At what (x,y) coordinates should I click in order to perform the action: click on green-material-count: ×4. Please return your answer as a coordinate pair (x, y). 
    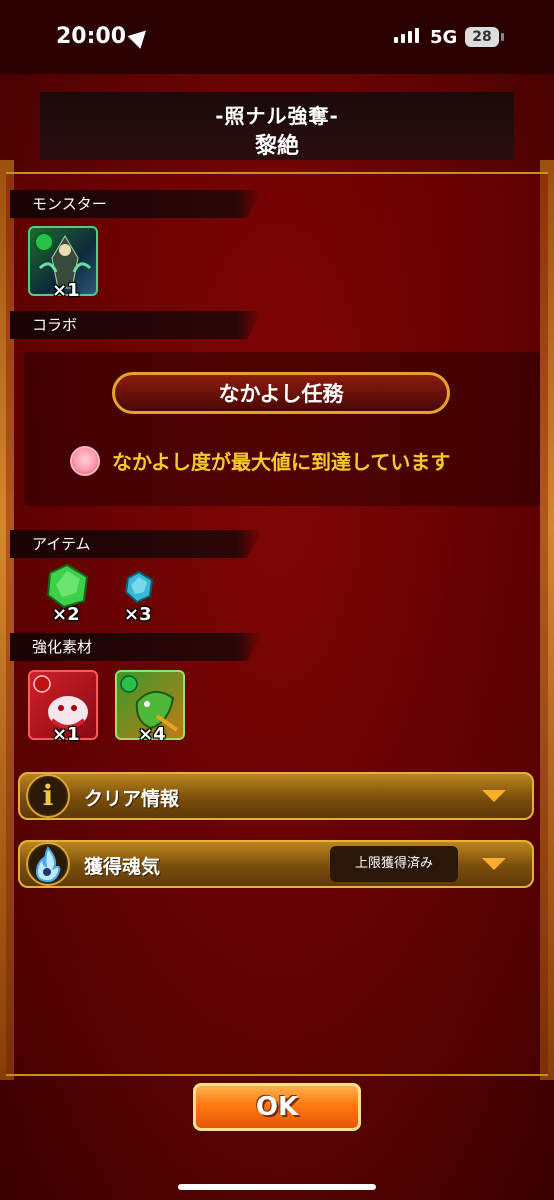
    Looking at the image, I should click on (152, 734).